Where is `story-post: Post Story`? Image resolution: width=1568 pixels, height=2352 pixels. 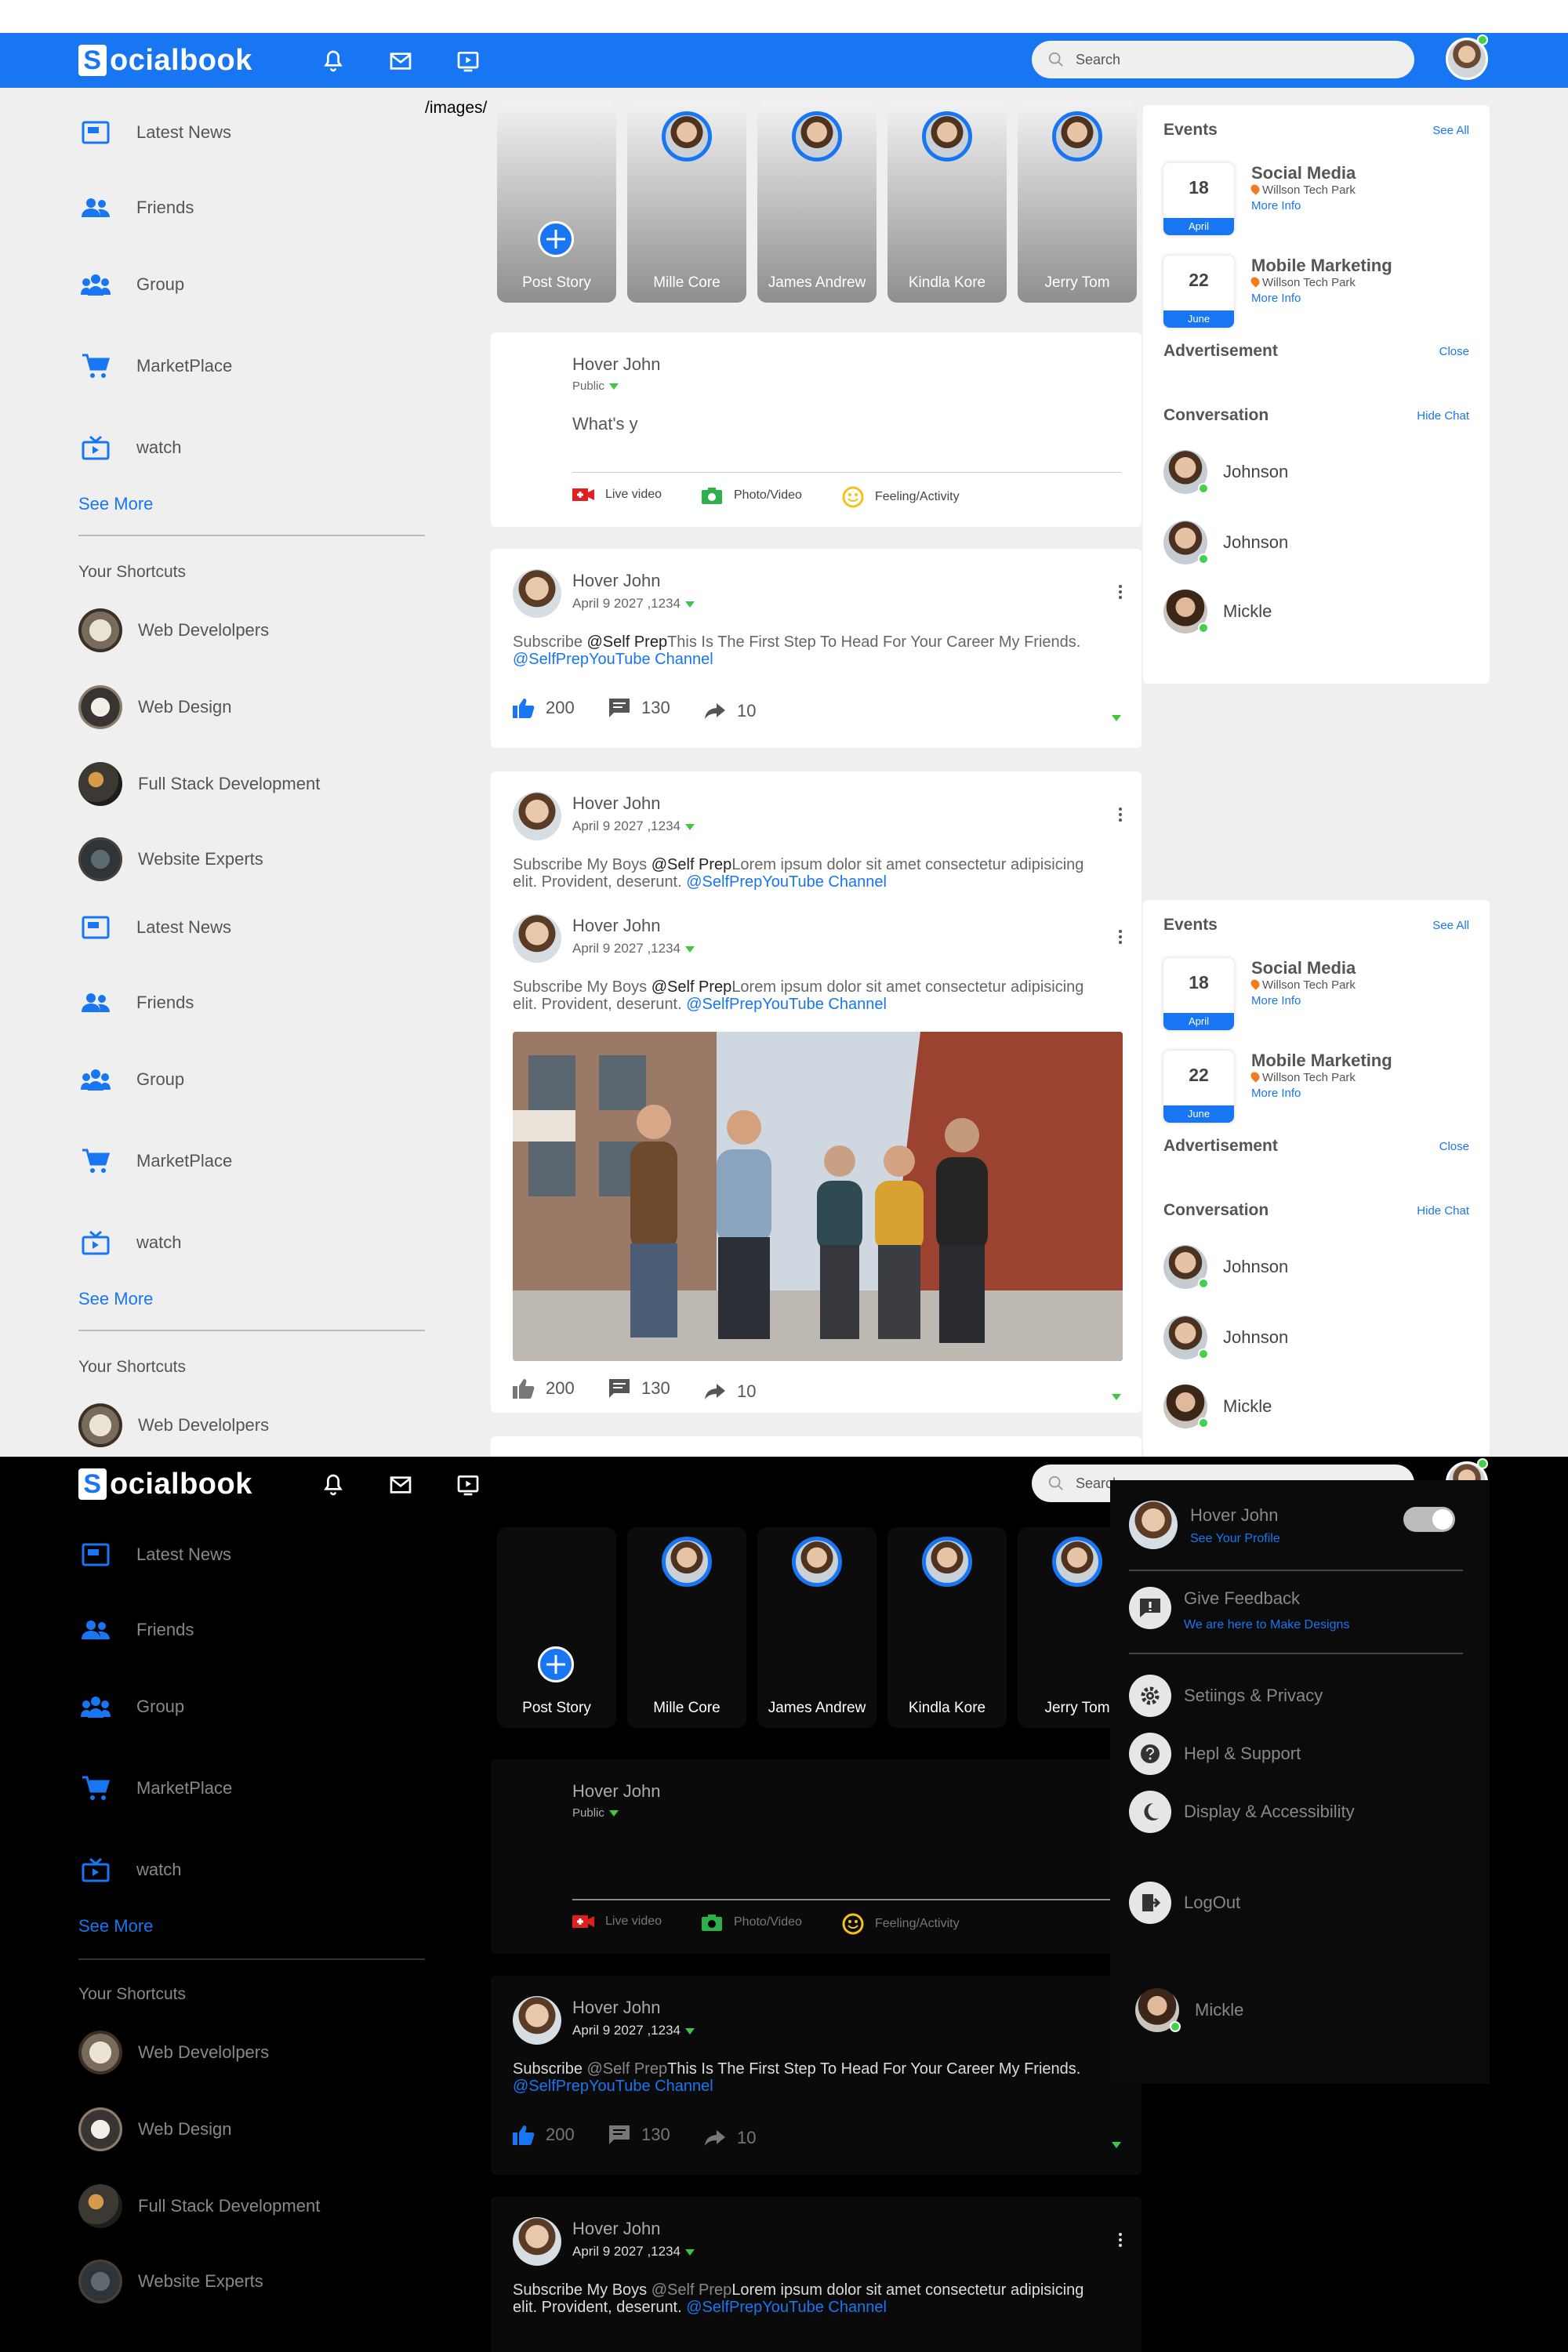
story-post: Post Story is located at coordinates (556, 1627).